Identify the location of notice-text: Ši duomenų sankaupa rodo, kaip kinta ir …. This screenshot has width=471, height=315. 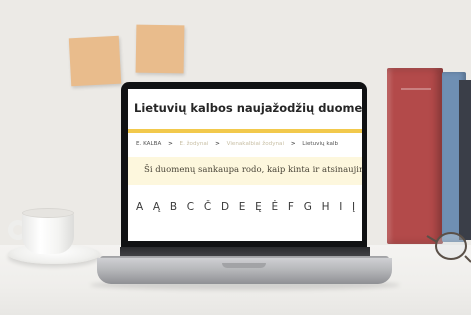
(253, 170).